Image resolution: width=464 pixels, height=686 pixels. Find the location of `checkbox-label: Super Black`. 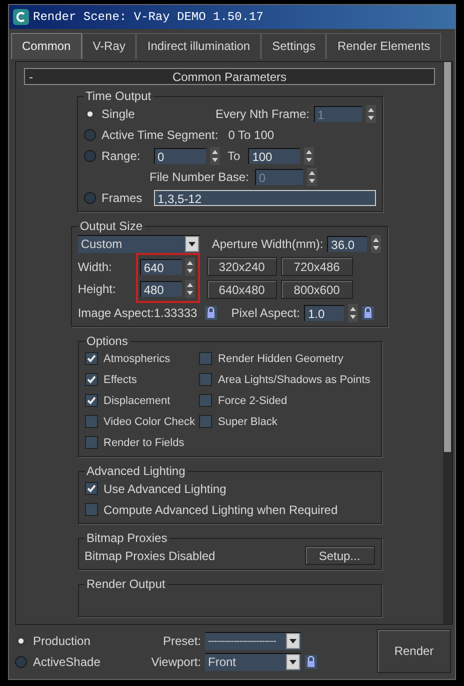

checkbox-label: Super Black is located at coordinates (248, 422).